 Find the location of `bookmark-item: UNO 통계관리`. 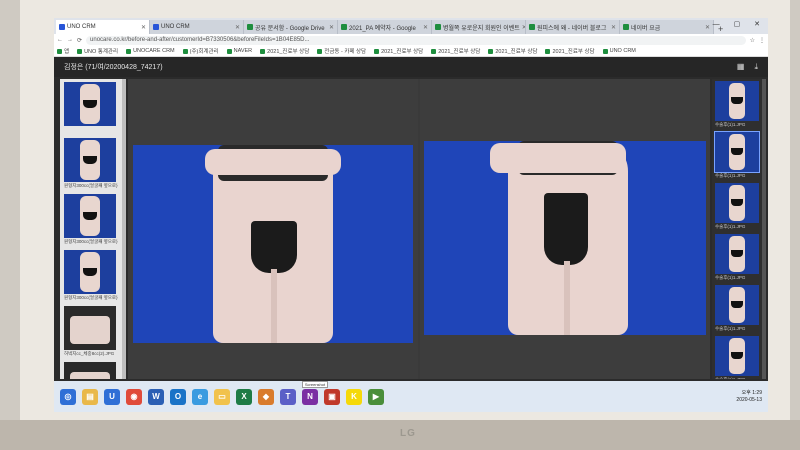

bookmark-item: UNO 통계관리 is located at coordinates (97, 51).